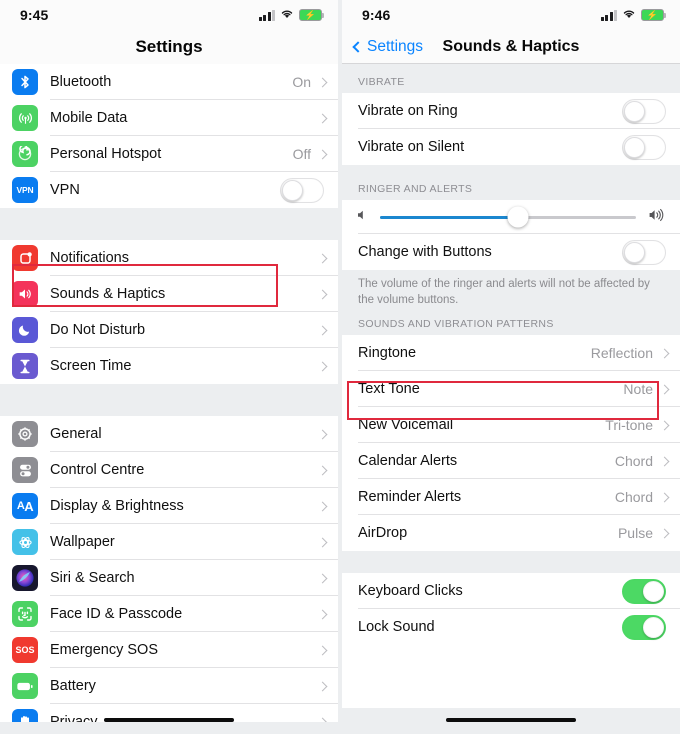 This screenshot has width=680, height=734. What do you see at coordinates (169, 506) in the screenshot?
I see `settings-row-display-brightness: AA Display & Brightness` at bounding box center [169, 506].